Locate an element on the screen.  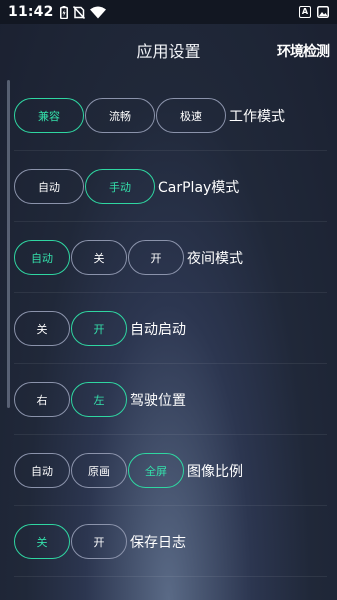
setting-row-driving-position: 右 左 驾驶位置 is located at coordinates (168, 399).